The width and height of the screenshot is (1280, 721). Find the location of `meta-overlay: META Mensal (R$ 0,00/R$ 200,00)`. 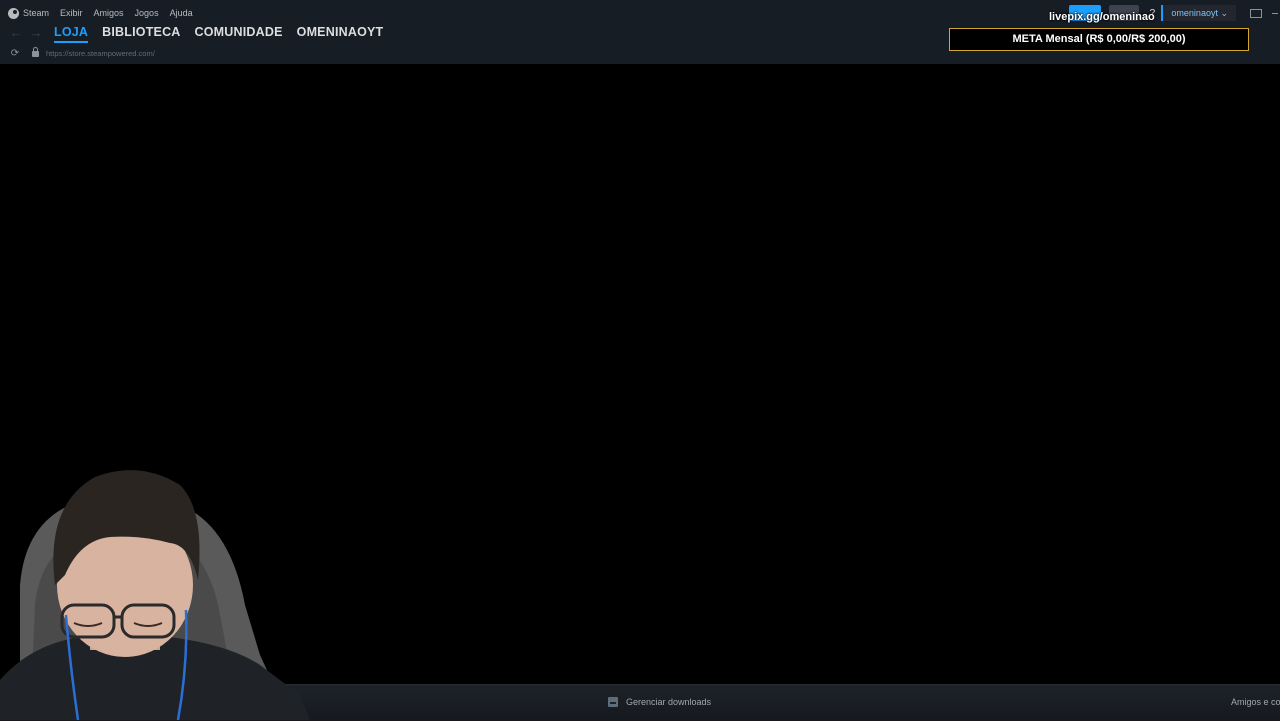

meta-overlay: META Mensal (R$ 0,00/R$ 200,00) is located at coordinates (1099, 39).